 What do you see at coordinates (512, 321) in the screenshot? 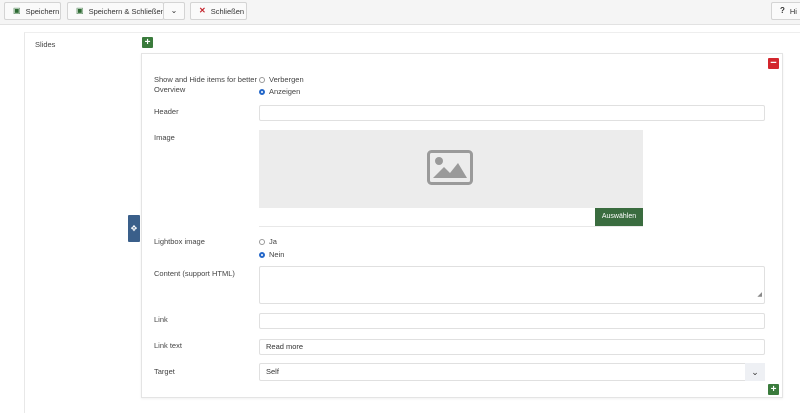
I see `link-input` at bounding box center [512, 321].